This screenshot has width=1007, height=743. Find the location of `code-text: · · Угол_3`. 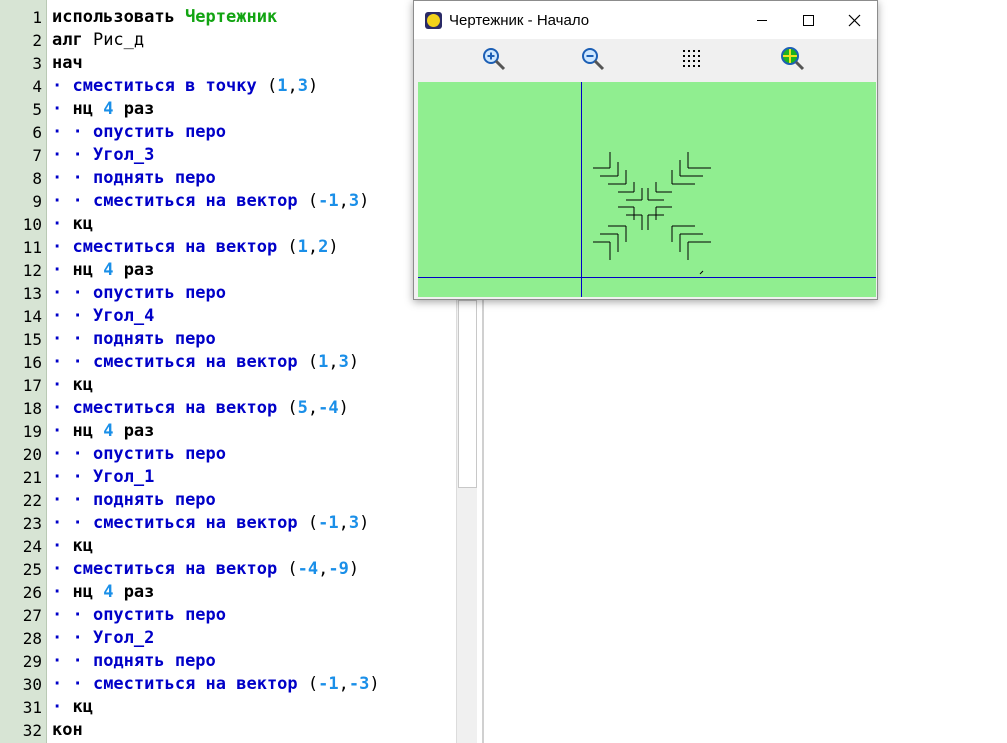

code-text: · · Угол_3 is located at coordinates (103, 155).